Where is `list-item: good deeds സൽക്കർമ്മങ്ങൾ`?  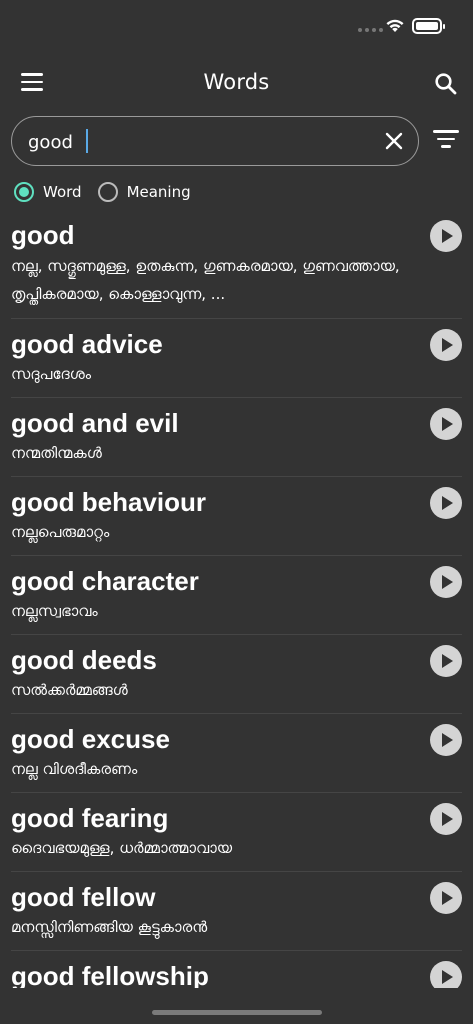
list-item: good deeds സൽക്കർമ്മങ്ങൾ is located at coordinates (236, 674).